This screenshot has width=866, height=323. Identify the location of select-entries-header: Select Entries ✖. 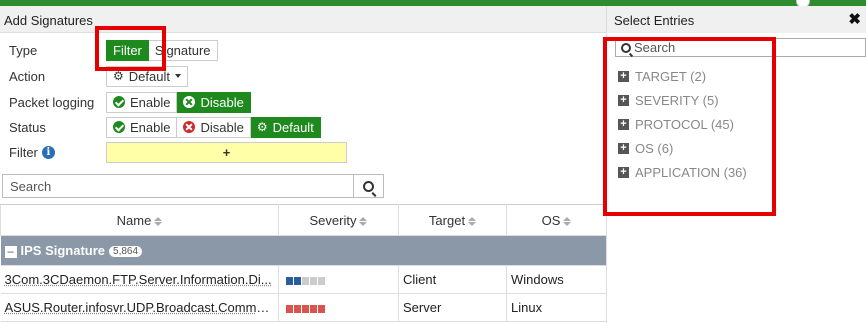
(736, 19).